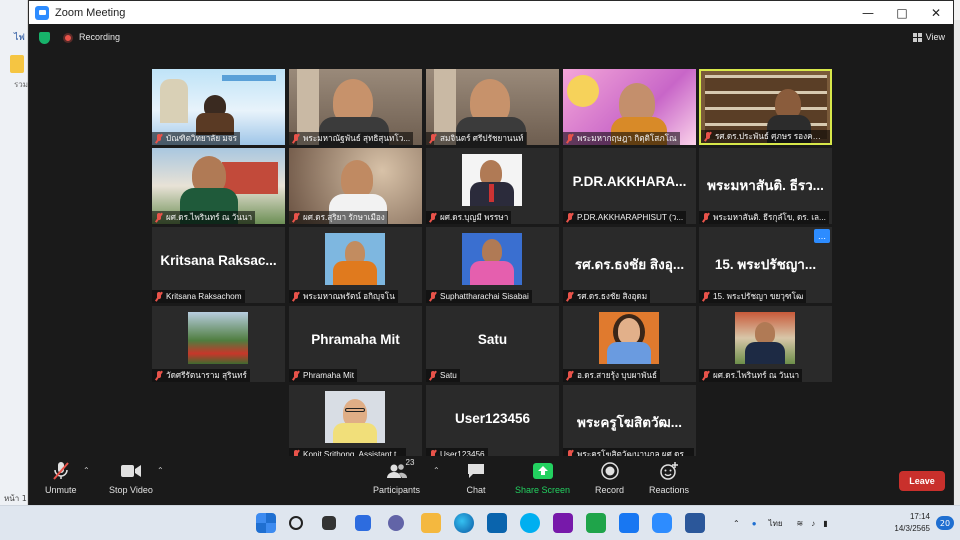 Image resolution: width=960 pixels, height=540 pixels. What do you see at coordinates (596, 523) in the screenshot?
I see `line-app-icon` at bounding box center [596, 523].